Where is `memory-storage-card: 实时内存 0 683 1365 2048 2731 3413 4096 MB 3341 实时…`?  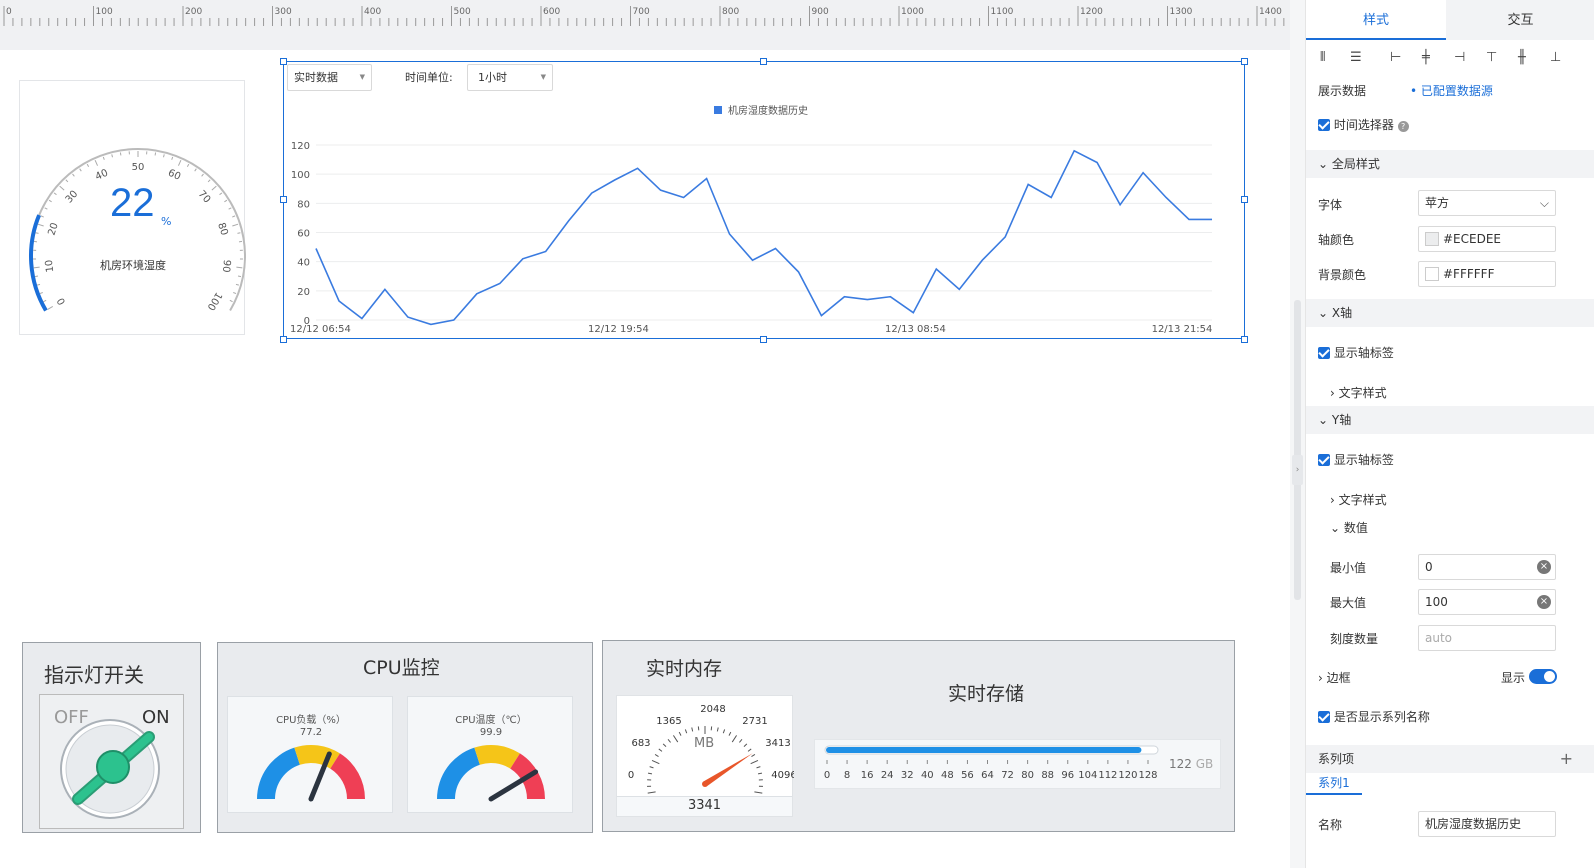
memory-storage-card: 实时内存 0 683 1365 2048 2731 3413 4096 MB 3341 实时… is located at coordinates (918, 736).